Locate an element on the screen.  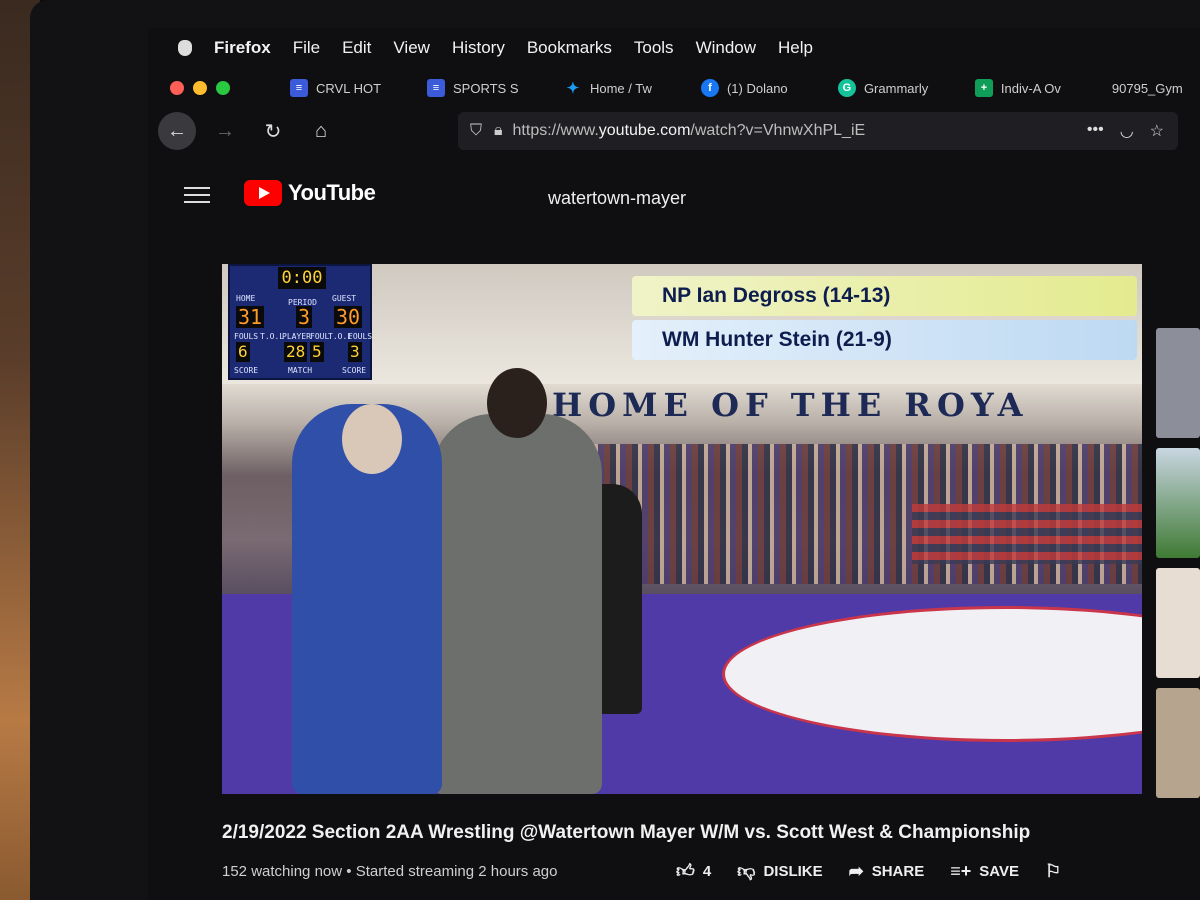
star-icon: ☆ is located at coordinates (1157, 131).